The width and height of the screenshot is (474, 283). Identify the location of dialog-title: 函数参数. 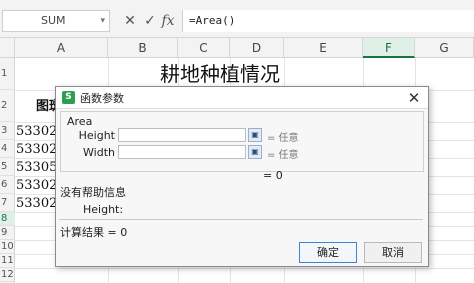
(102, 98).